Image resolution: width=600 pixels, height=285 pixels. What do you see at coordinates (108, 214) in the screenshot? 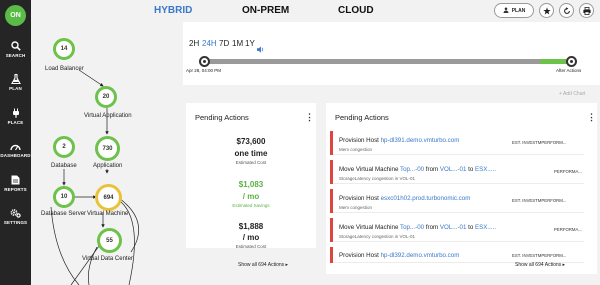
I see `topology-label-virtual-machine: Virtual Machine` at bounding box center [108, 214].